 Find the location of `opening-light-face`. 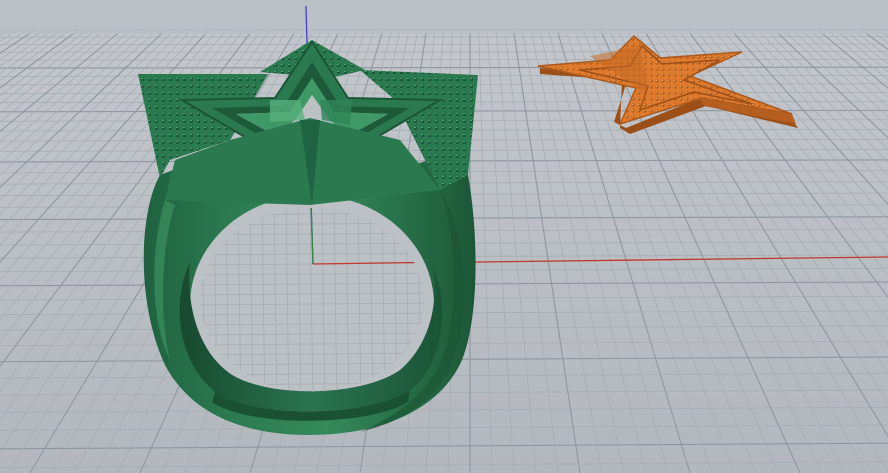

opening-light-face is located at coordinates (287, 111).